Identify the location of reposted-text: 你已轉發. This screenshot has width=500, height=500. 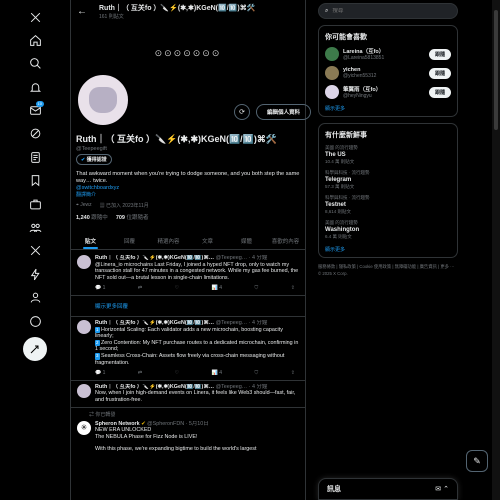
(105, 414).